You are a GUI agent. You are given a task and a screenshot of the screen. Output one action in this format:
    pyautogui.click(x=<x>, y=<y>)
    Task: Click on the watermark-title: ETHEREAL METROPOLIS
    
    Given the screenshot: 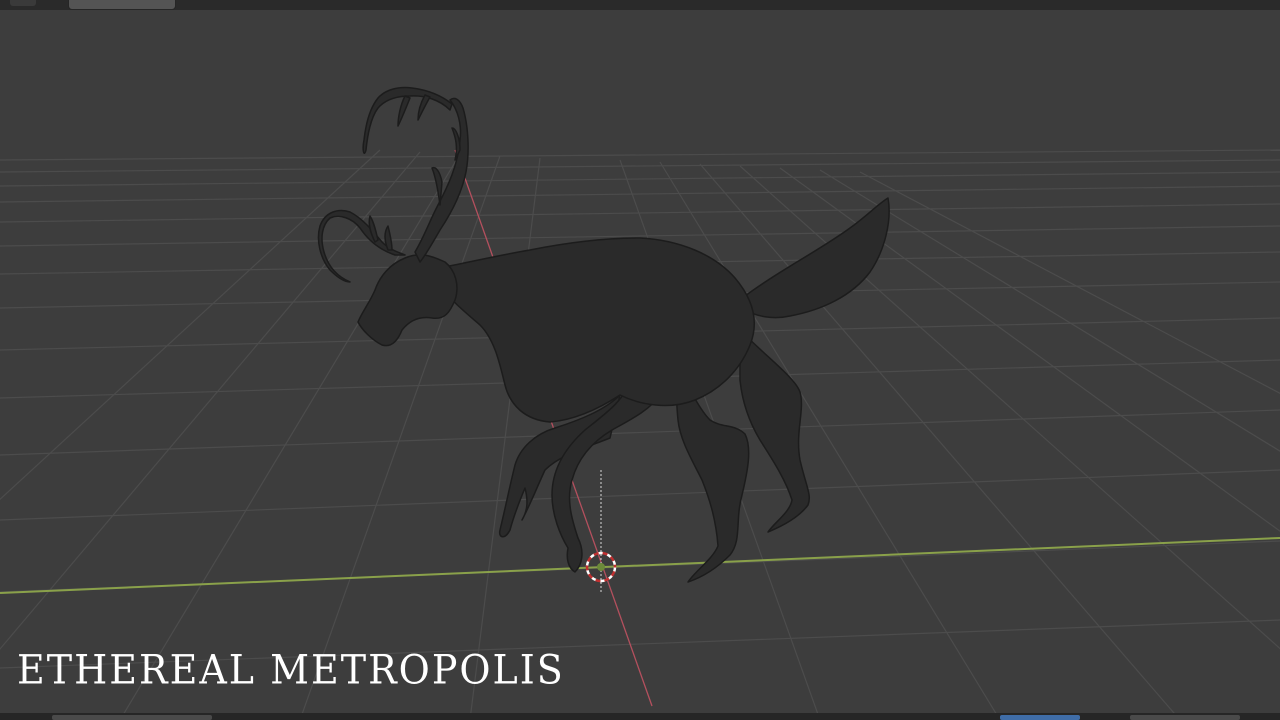 What is the action you would take?
    pyautogui.click(x=291, y=670)
    